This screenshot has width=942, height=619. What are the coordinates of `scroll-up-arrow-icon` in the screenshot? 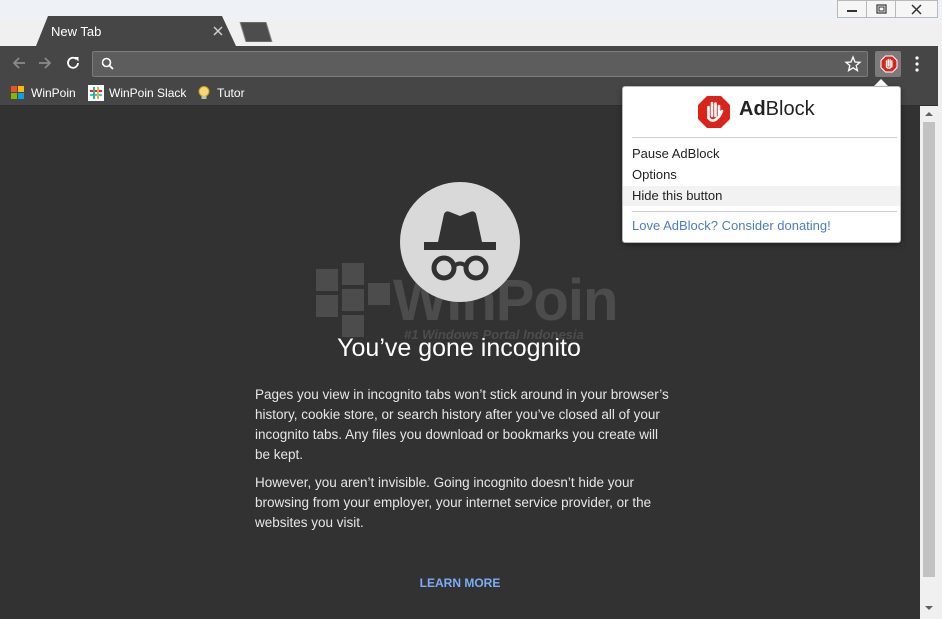 It's located at (929, 114).